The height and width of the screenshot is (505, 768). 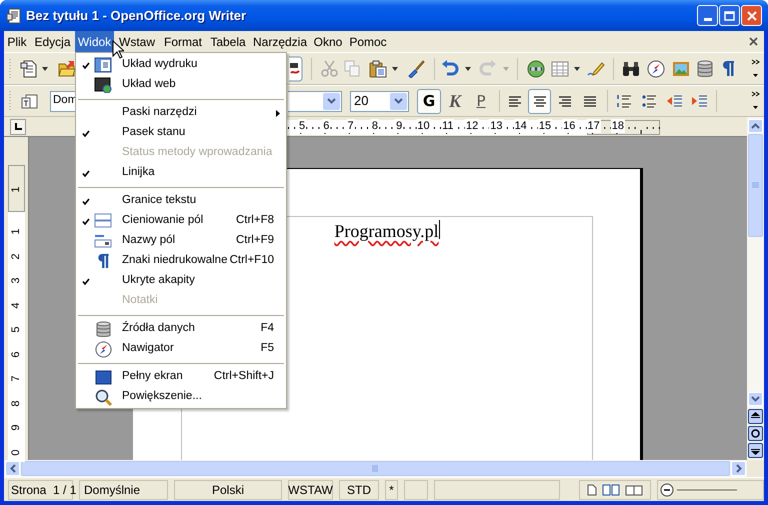 I want to click on close-icon, so click(x=751, y=15).